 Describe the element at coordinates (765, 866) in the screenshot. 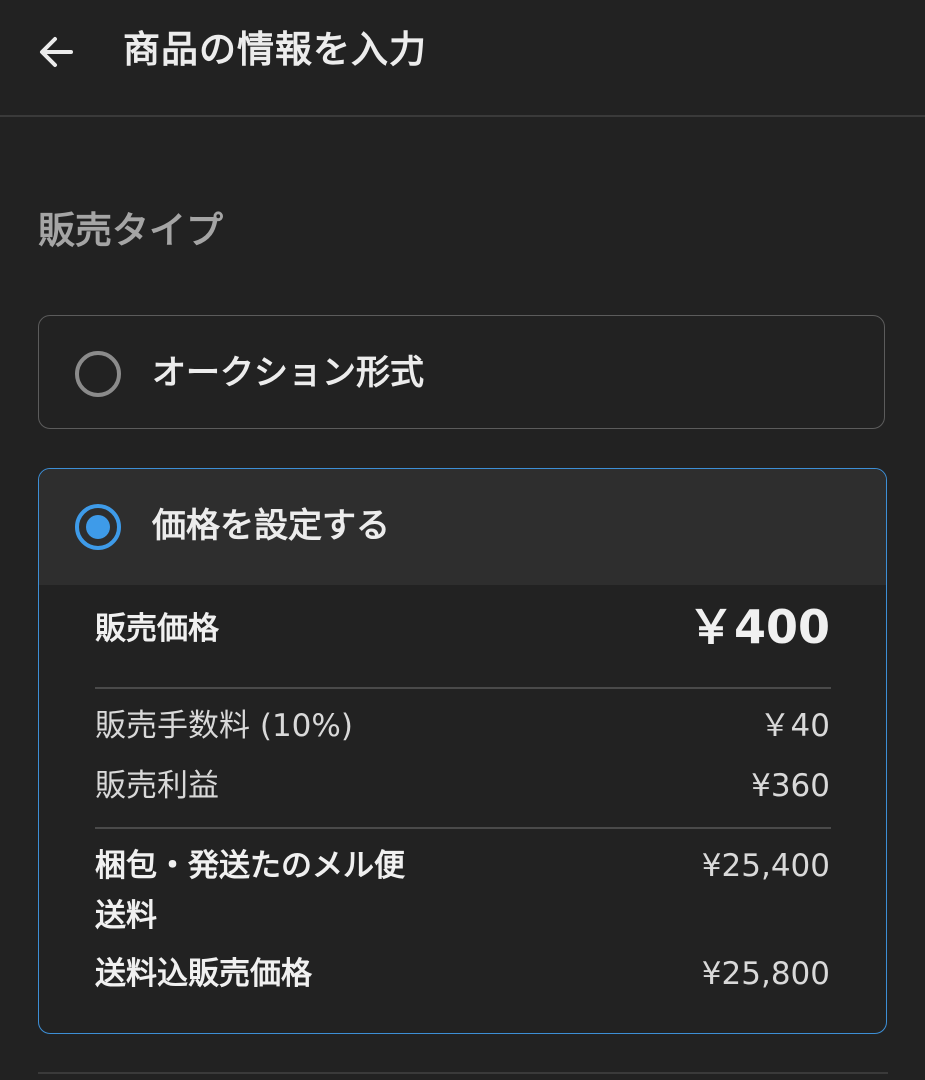

I see `shipping-value: ¥25,400` at that location.